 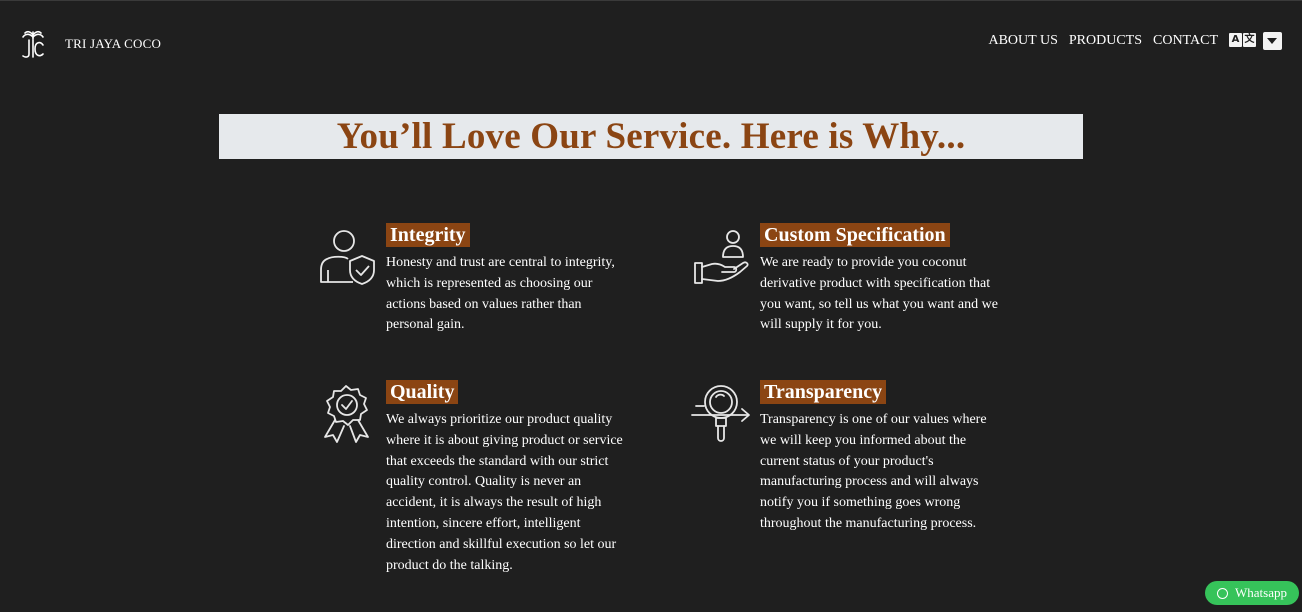 I want to click on whatsapp-button: Whatsapp, so click(x=1252, y=593).